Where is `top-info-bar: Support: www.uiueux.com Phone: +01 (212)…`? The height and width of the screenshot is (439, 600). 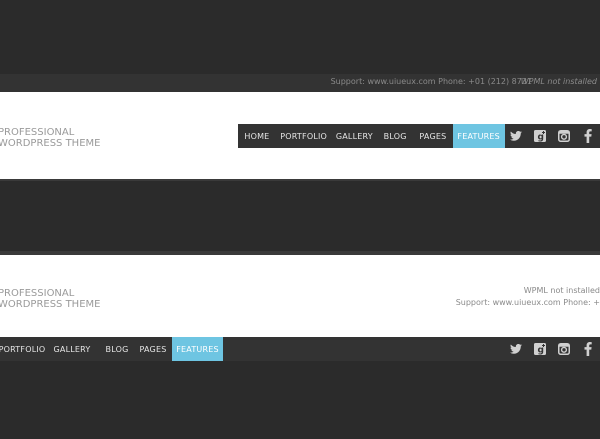
top-info-bar: Support: www.uiueux.com Phone: +01 (212)… is located at coordinates (300, 83).